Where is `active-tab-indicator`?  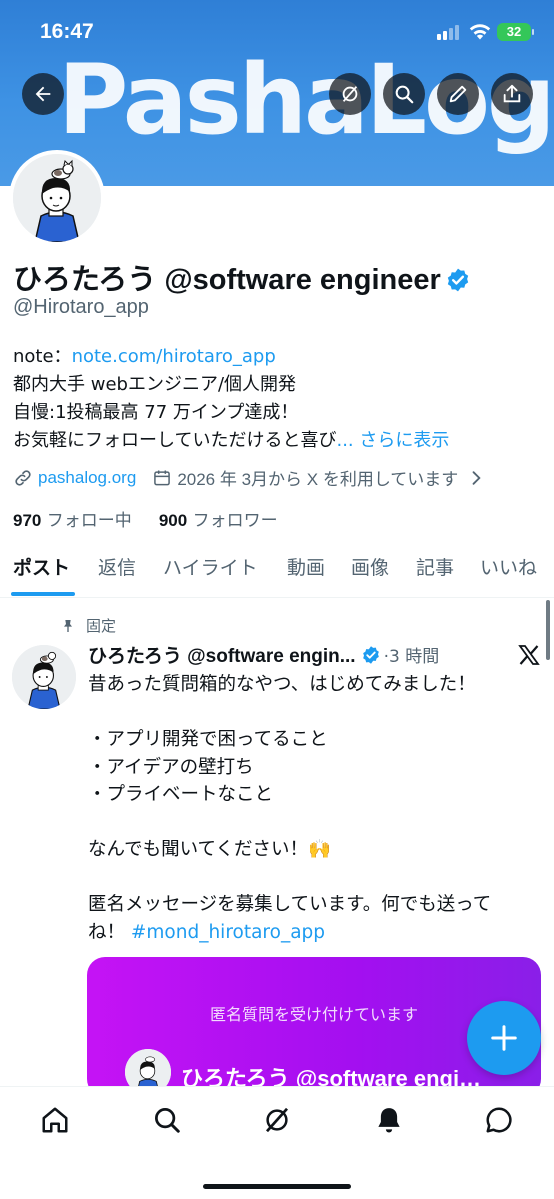 active-tab-indicator is located at coordinates (43, 594).